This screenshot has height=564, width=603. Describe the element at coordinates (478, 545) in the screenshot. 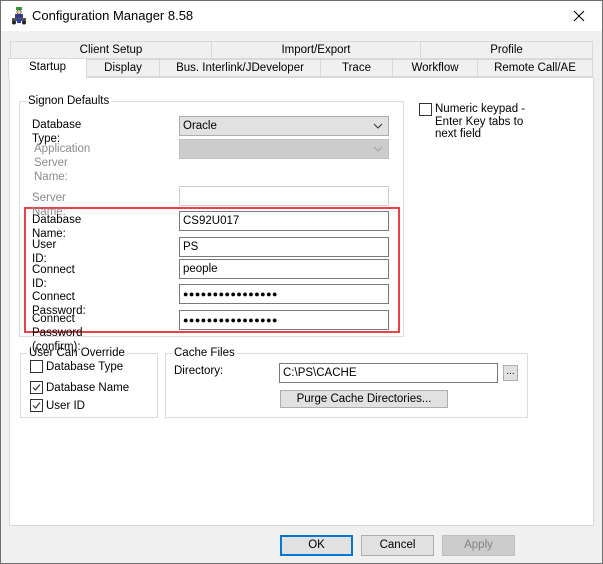

I see `apply-button: Apply` at that location.